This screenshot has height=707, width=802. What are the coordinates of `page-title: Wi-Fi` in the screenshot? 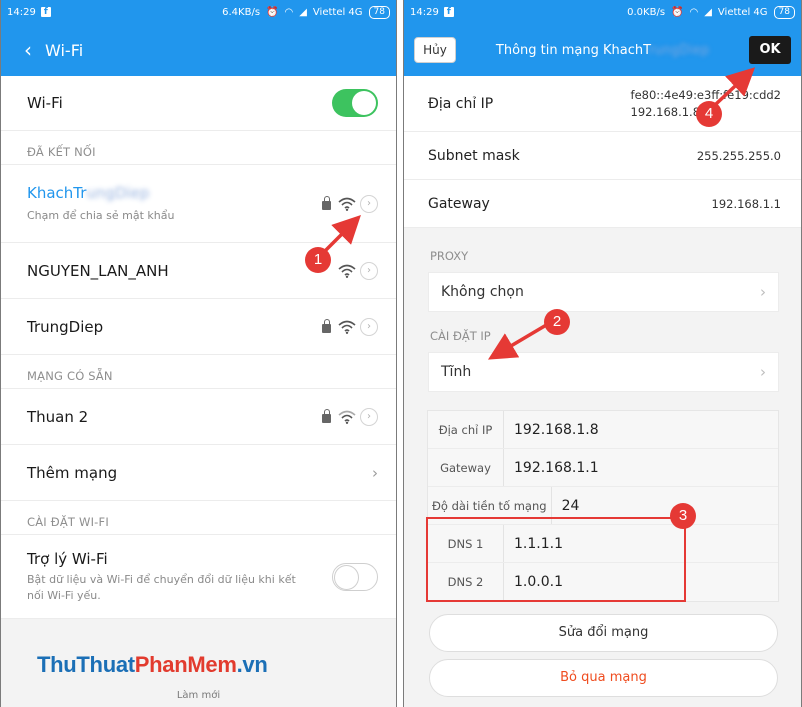 It's located at (64, 50).